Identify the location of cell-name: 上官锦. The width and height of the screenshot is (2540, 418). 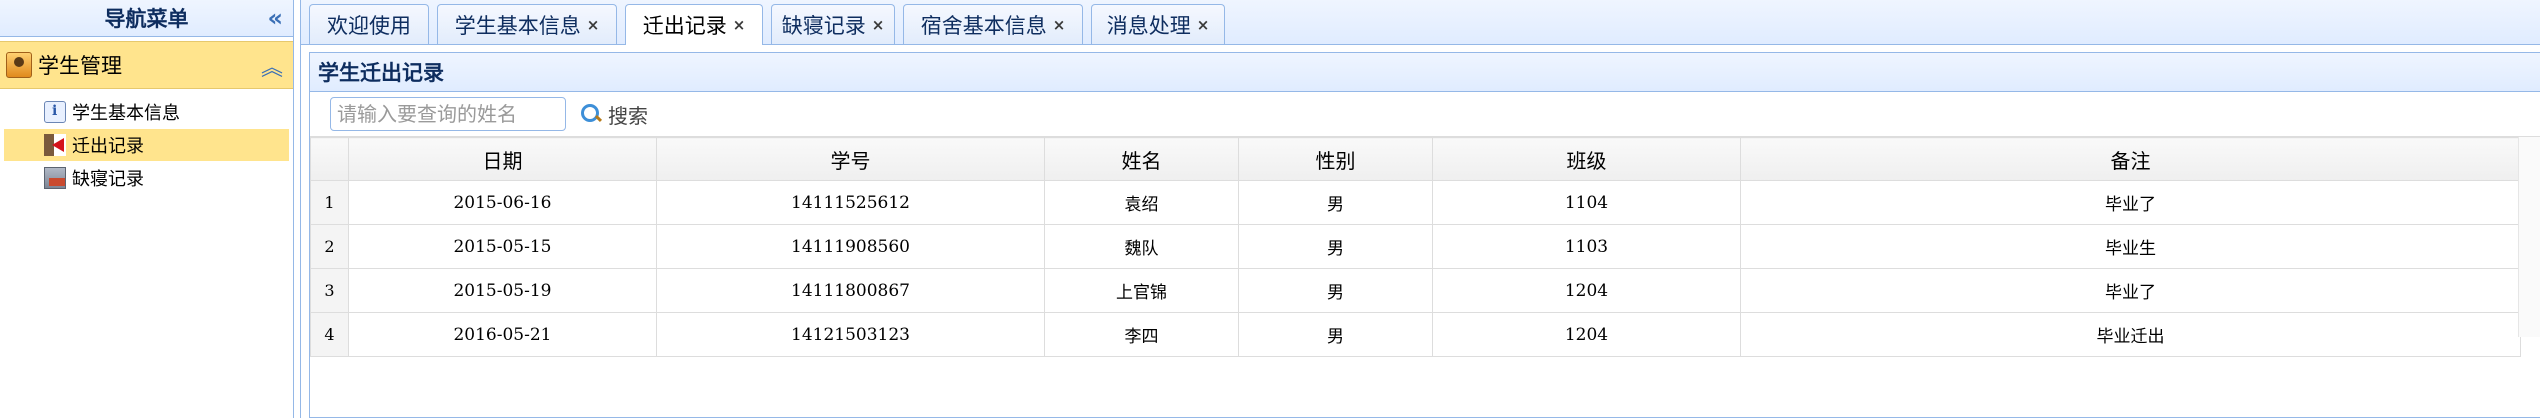
(1141, 290).